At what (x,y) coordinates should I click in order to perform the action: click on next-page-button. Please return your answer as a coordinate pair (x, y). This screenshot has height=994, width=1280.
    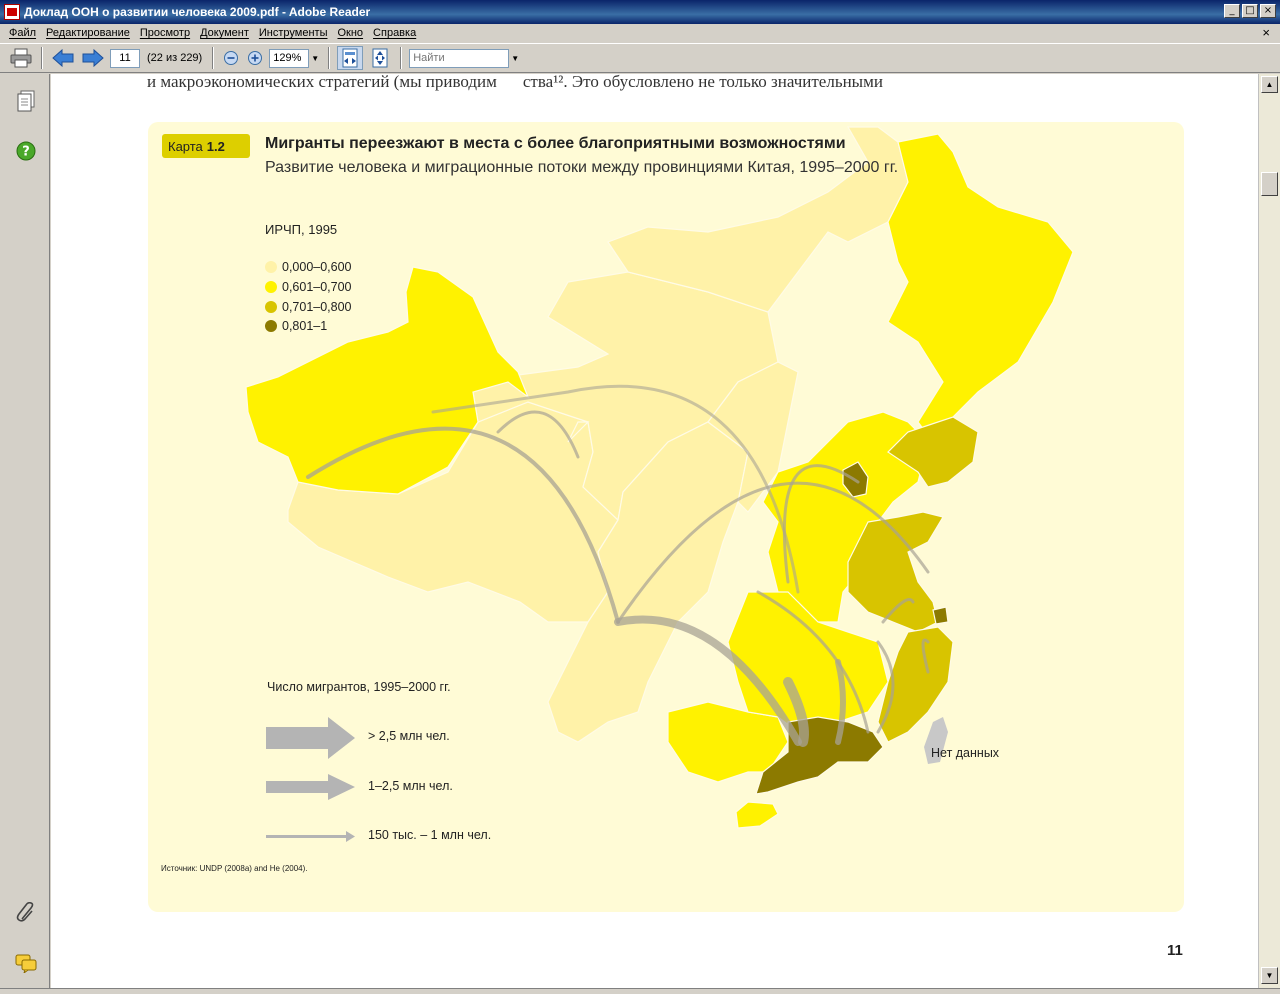
    Looking at the image, I should click on (93, 58).